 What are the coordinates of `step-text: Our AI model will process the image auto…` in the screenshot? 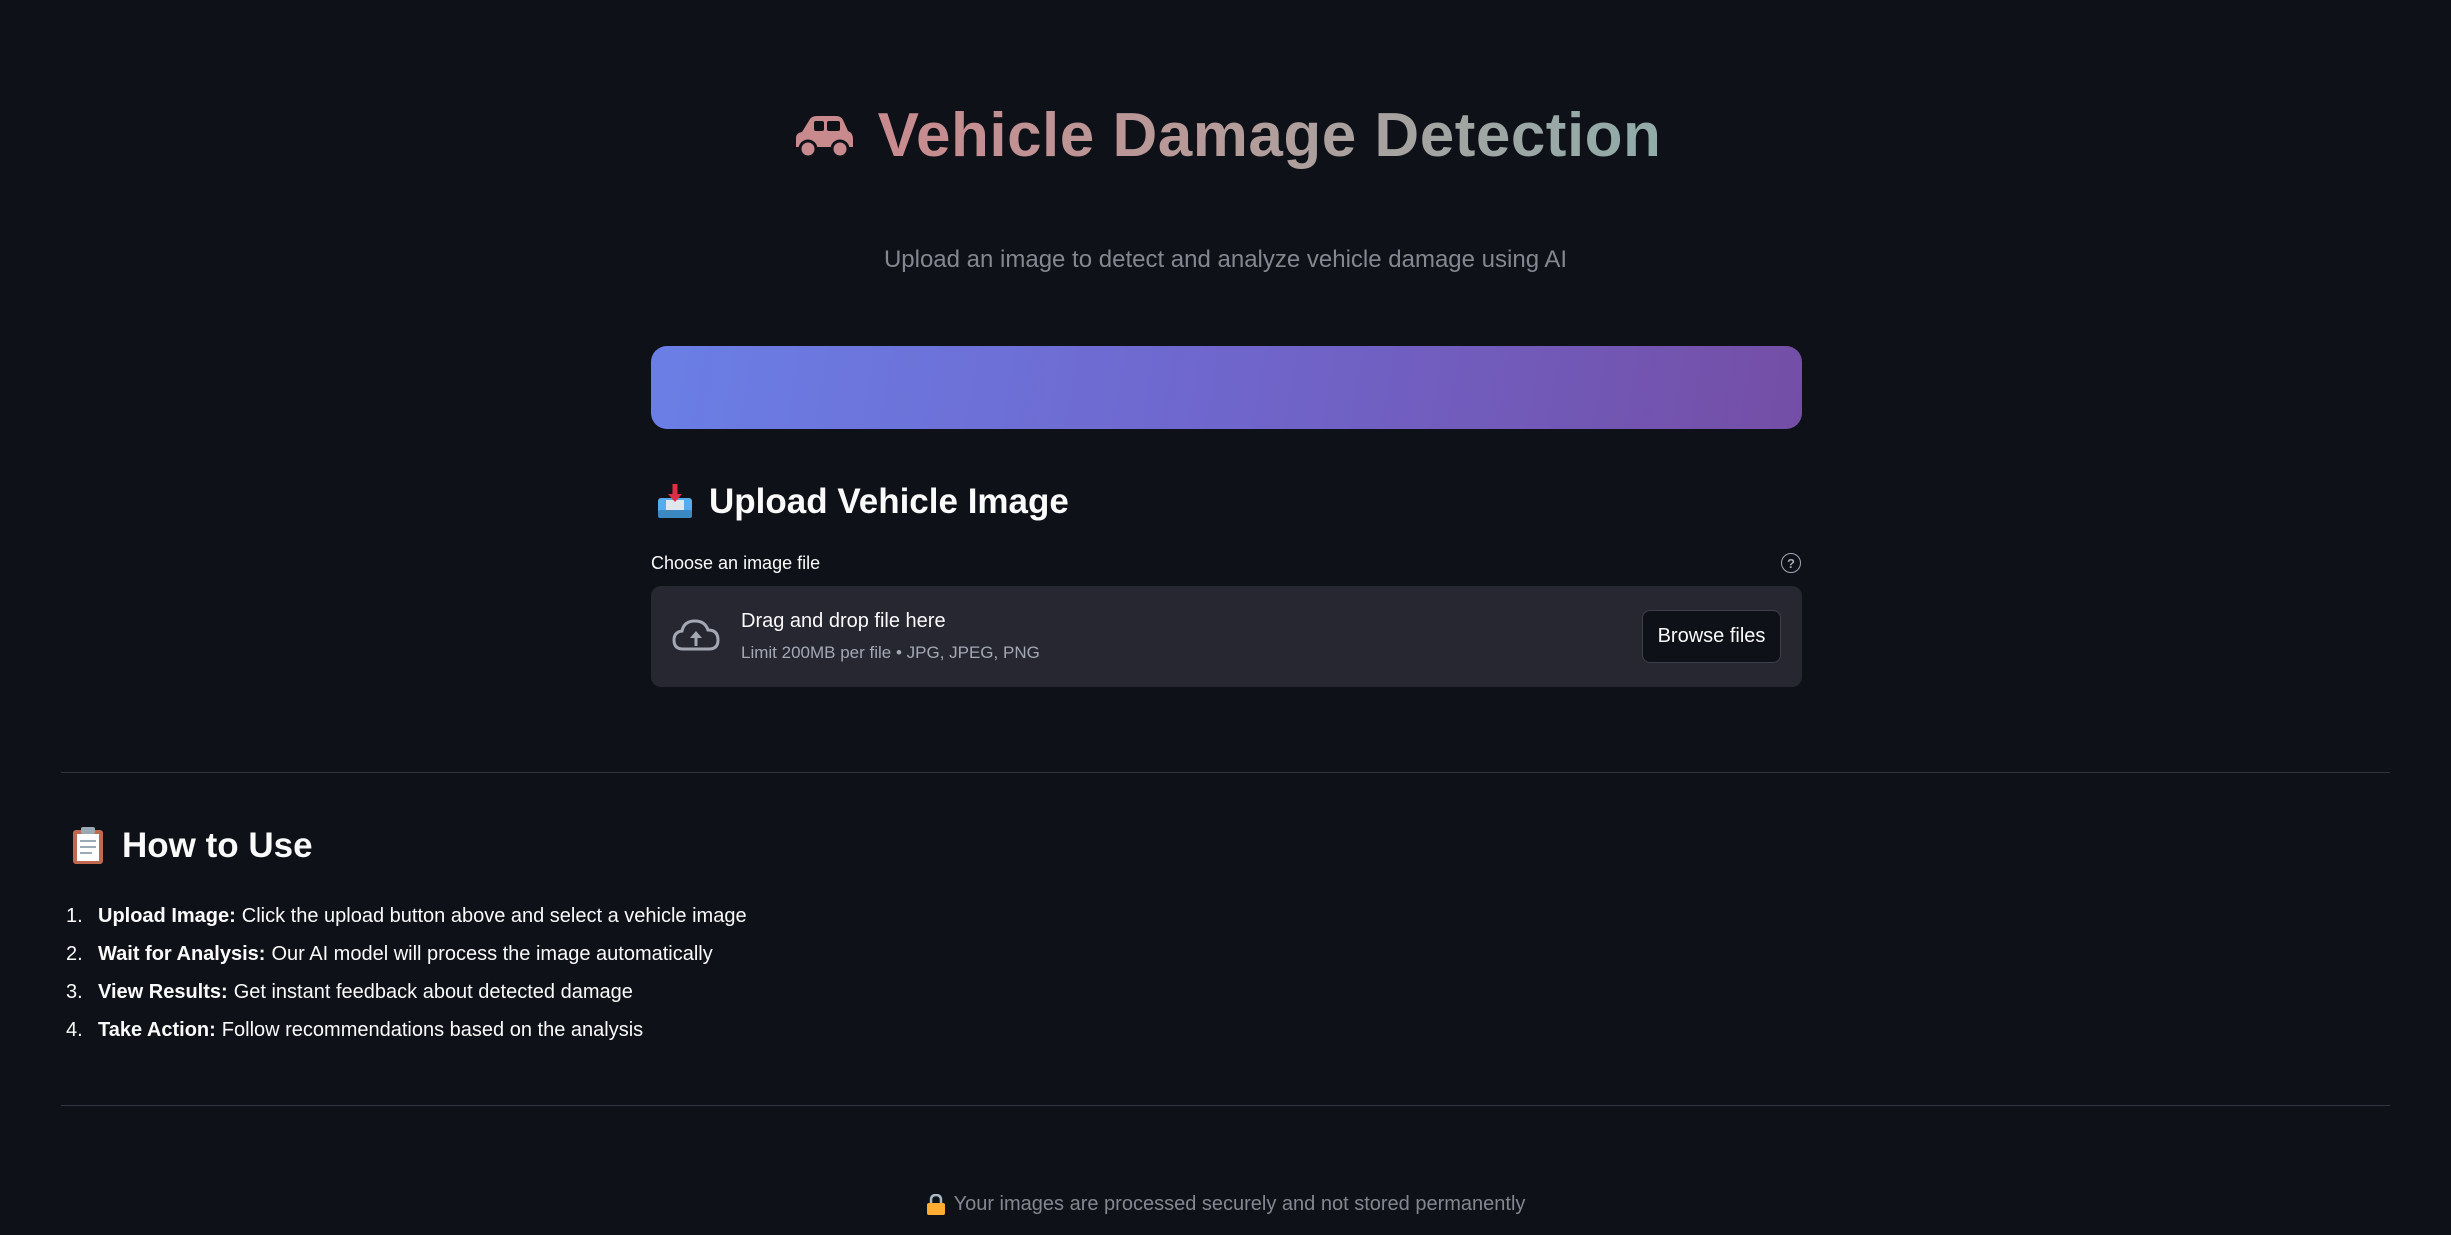 It's located at (492, 953).